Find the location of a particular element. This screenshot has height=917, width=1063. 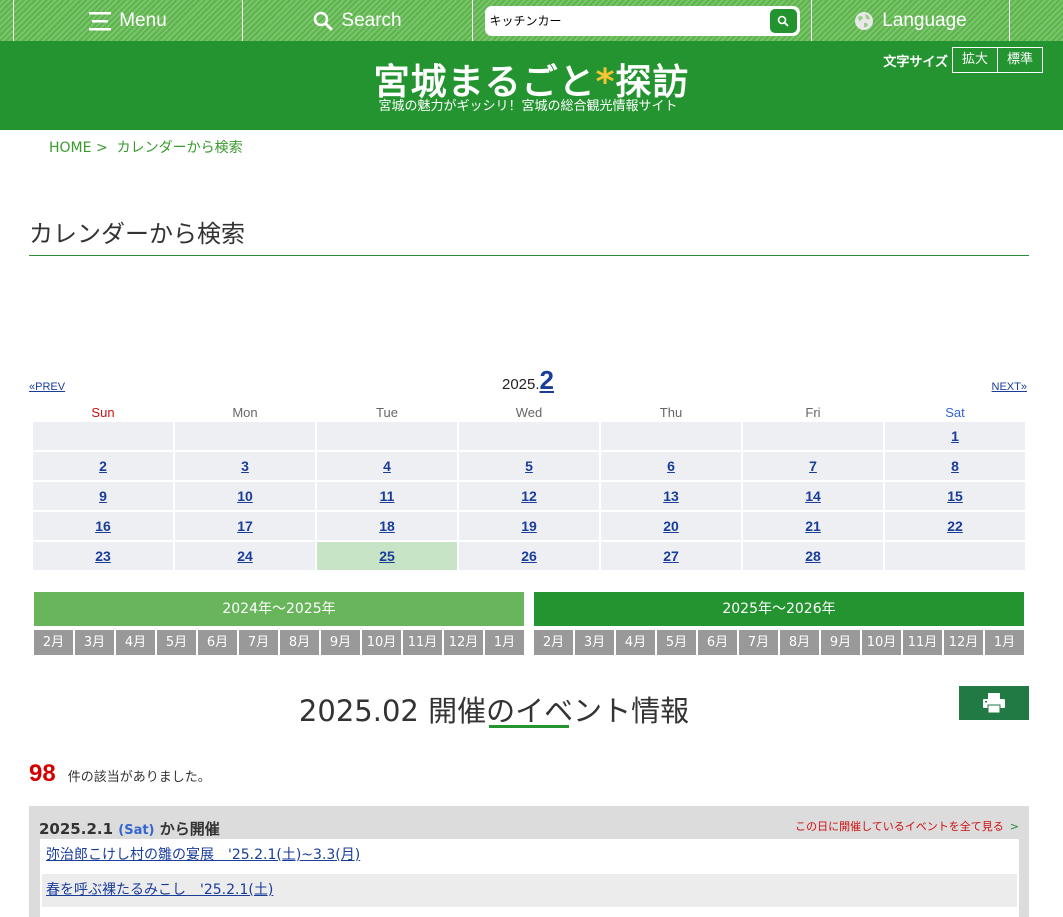

calendar-day-cell: 14 is located at coordinates (813, 496).